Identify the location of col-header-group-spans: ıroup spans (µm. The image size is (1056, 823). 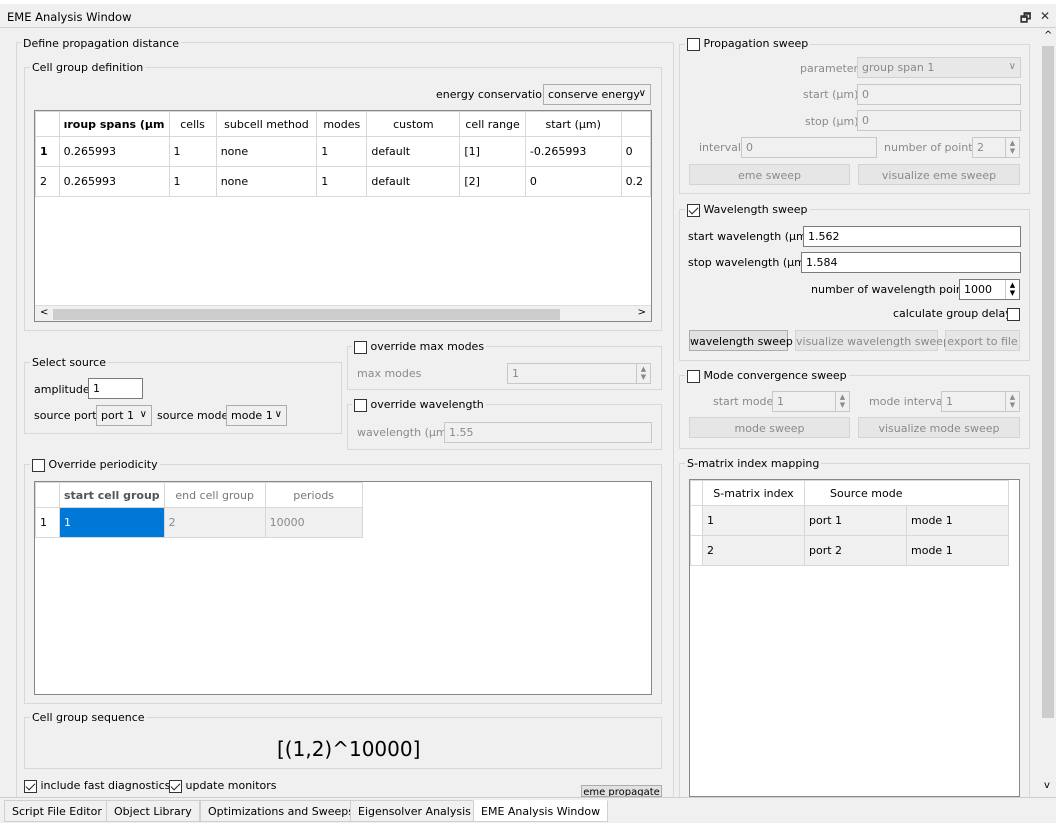
(114, 124).